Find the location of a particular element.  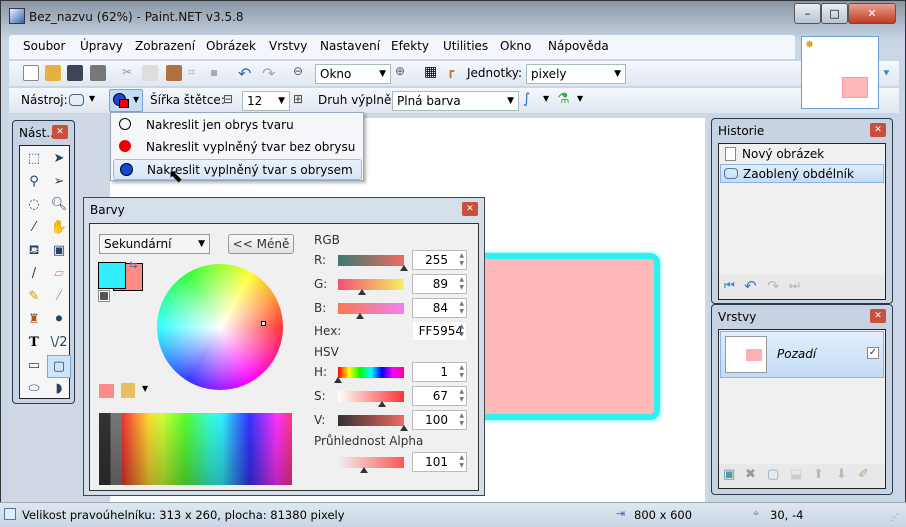

clone-stamp-icon: ♜ is located at coordinates (34, 320).